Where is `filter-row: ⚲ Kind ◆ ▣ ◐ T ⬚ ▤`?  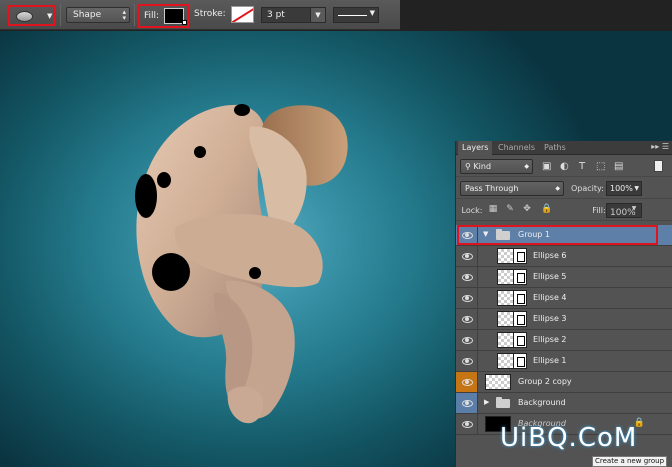
filter-row: ⚲ Kind ◆ ▣ ◐ T ⬚ ▤ is located at coordinates (564, 166).